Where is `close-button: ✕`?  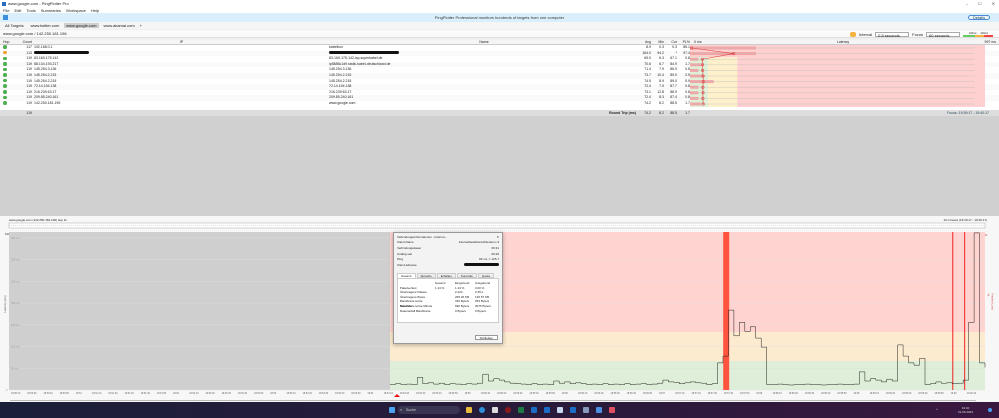 close-button: ✕ is located at coordinates (993, 3).